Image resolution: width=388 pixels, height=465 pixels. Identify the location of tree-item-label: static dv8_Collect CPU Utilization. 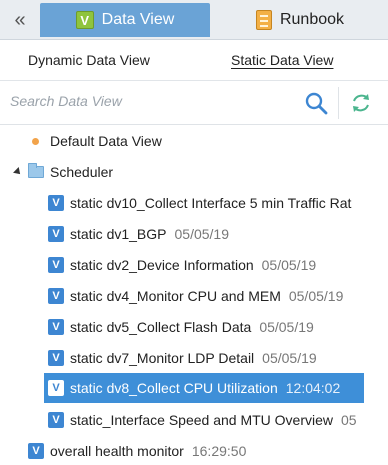
(174, 388).